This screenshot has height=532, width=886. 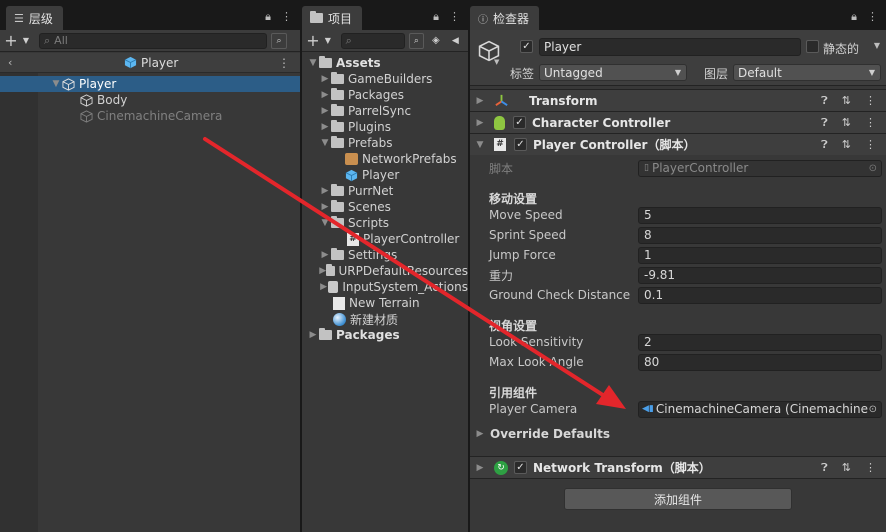 I want to click on component-header-network-transform: ▶ ↻ ✓ Network Transform（脚本） ❓︎ ⇅ ⋮, so click(x=678, y=467).